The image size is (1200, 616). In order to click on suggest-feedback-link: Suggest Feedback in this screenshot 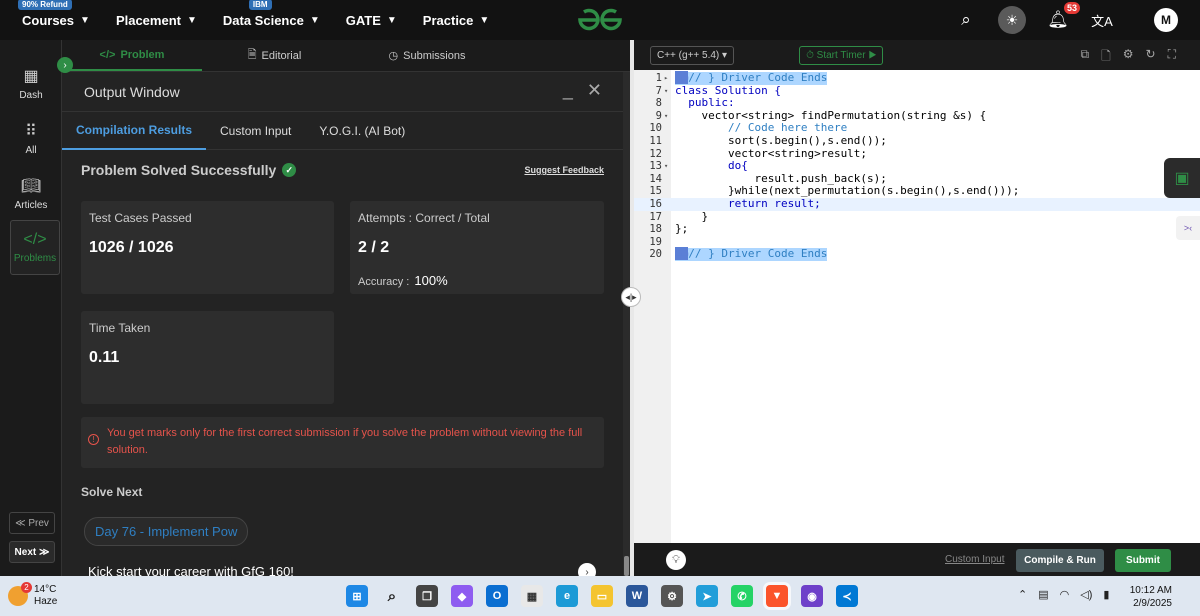, I will do `click(564, 170)`.